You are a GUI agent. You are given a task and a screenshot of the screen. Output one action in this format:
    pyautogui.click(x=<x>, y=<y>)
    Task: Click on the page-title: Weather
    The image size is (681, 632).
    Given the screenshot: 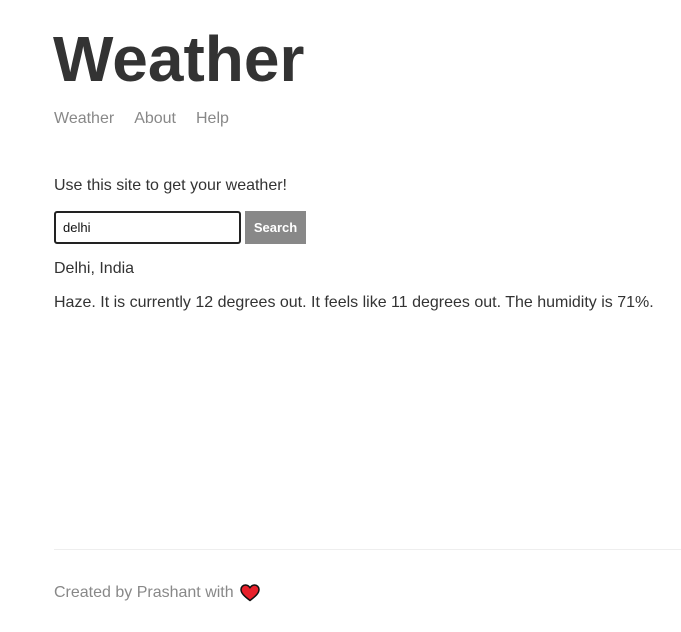 What is the action you would take?
    pyautogui.click(x=179, y=59)
    